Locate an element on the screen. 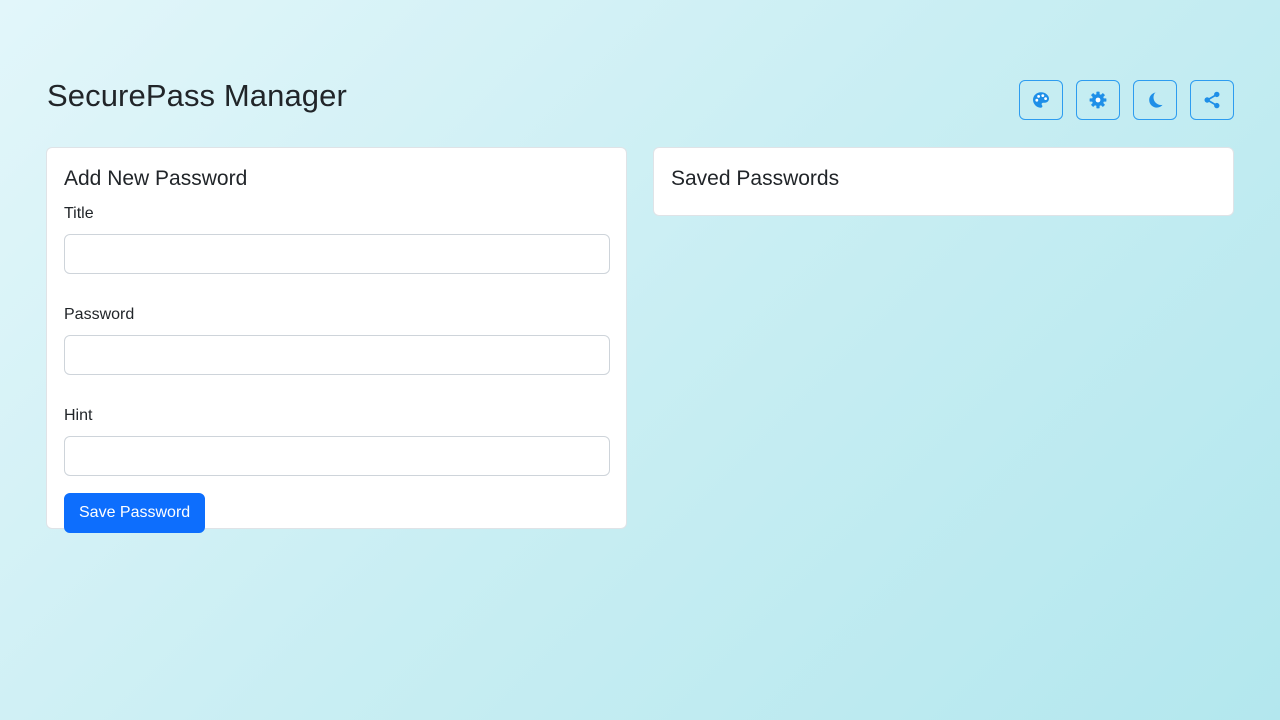  page-title: SecurePass Manager is located at coordinates (197, 95).